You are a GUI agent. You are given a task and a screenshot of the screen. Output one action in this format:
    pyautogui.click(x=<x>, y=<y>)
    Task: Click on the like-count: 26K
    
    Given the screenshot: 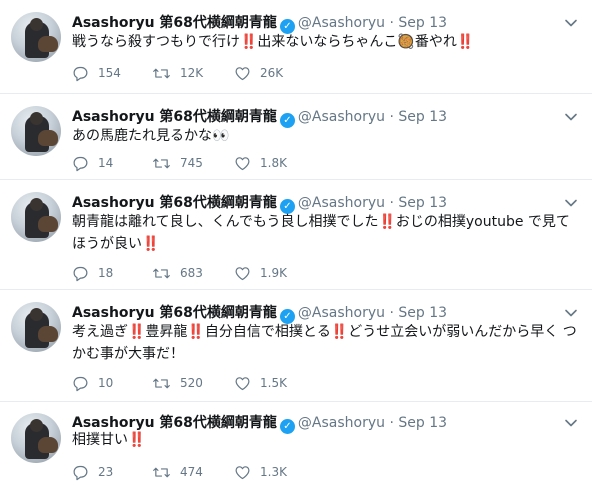 What is the action you would take?
    pyautogui.click(x=272, y=73)
    